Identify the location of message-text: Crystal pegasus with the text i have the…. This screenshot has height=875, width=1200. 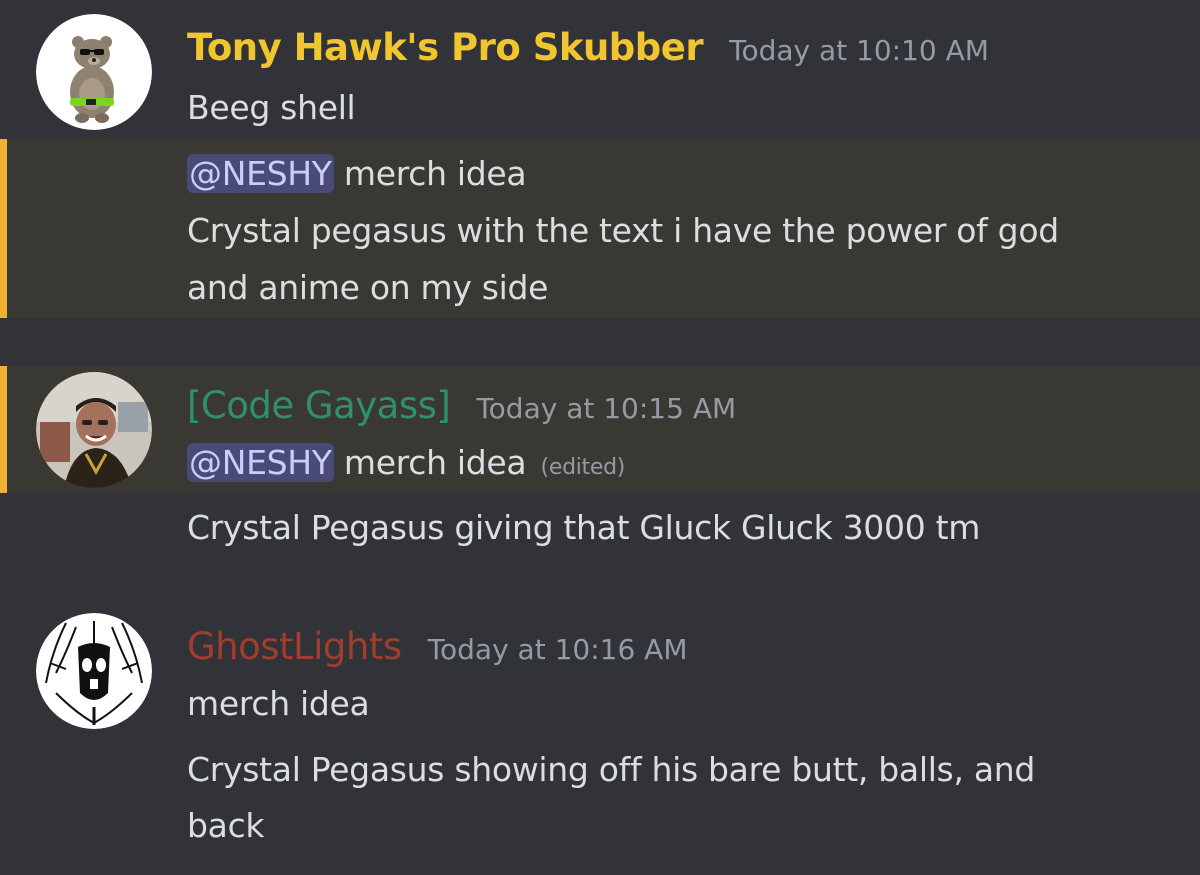
(623, 230).